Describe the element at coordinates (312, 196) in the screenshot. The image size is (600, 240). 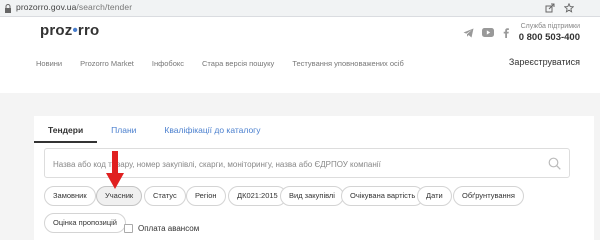
I see `filter-procurement-type: Вид закупівлі` at that location.